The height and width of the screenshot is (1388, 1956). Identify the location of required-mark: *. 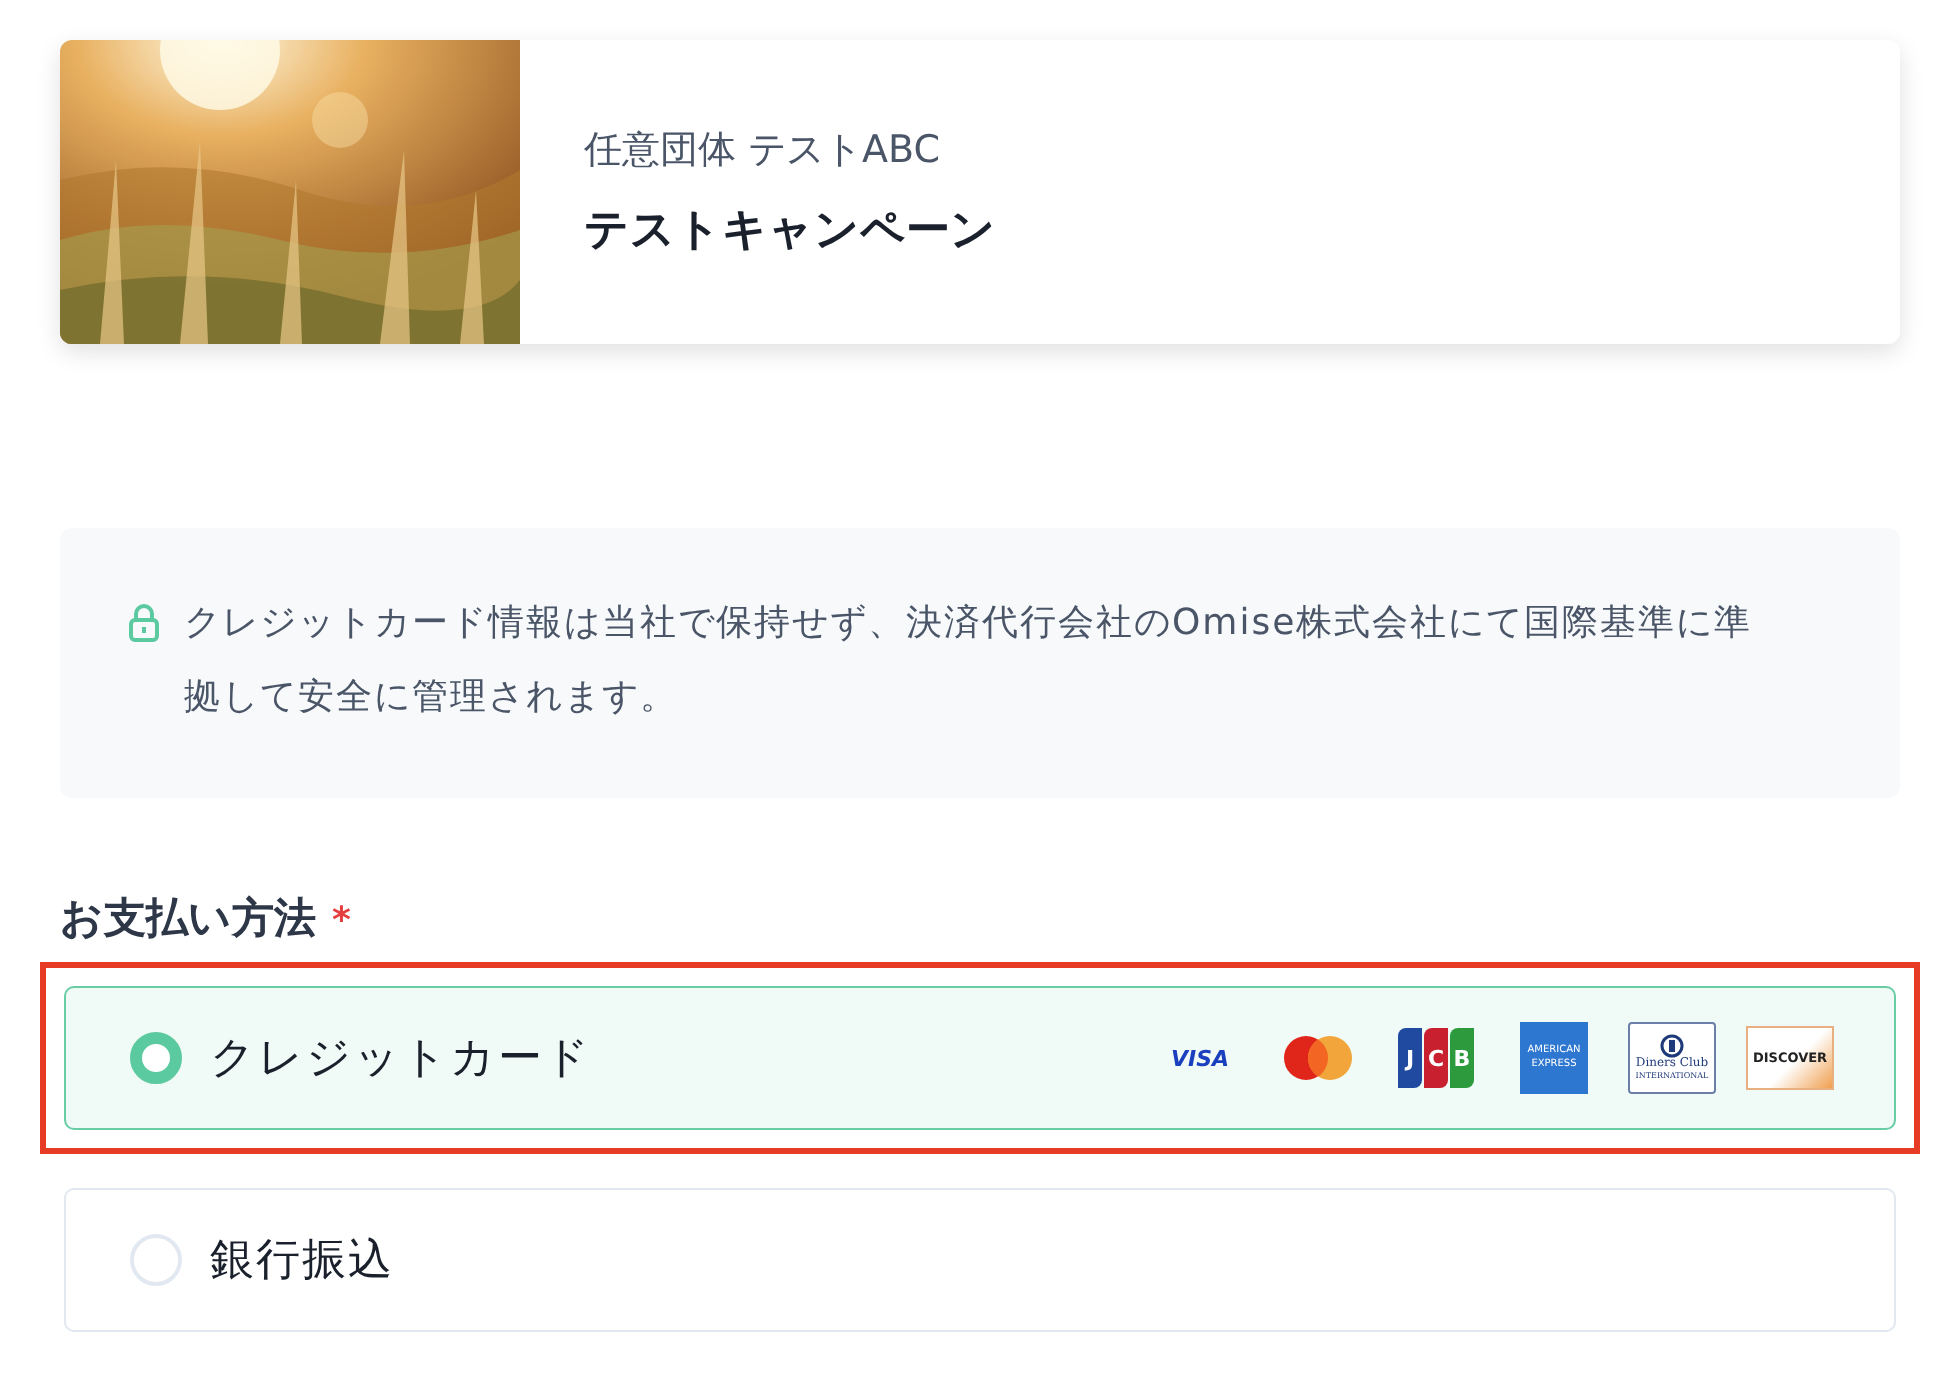
(341, 921).